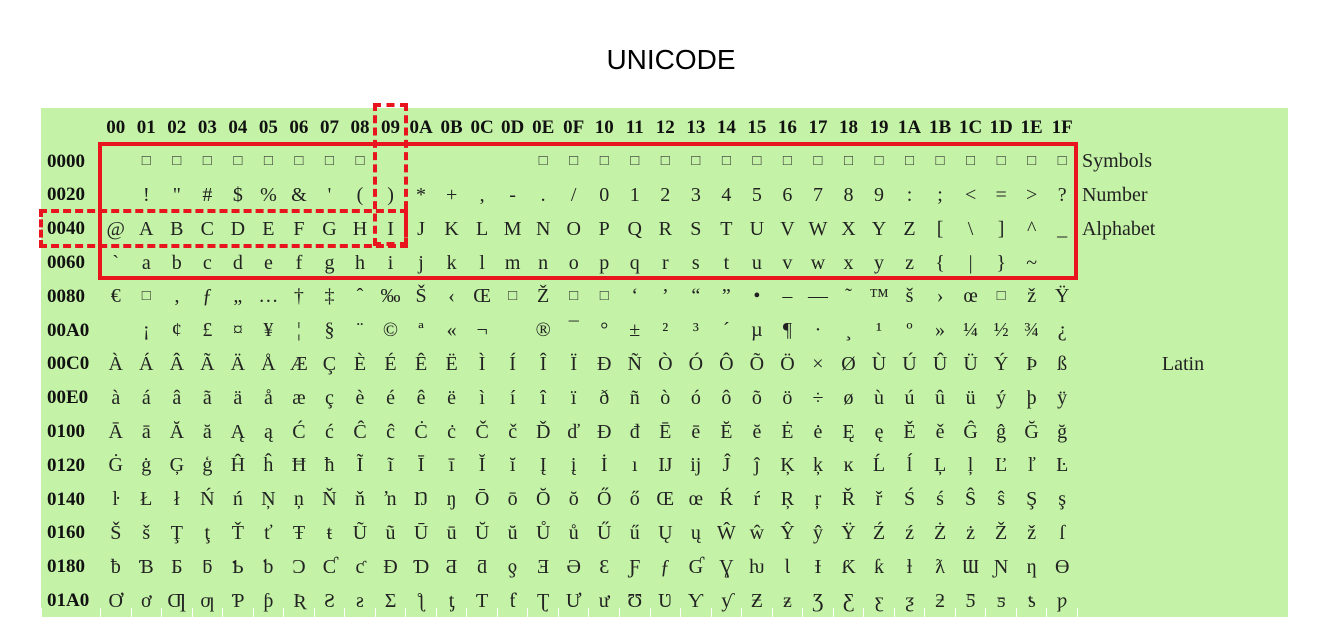 The height and width of the screenshot is (617, 1342). I want to click on char-cell: ‹, so click(451, 296).